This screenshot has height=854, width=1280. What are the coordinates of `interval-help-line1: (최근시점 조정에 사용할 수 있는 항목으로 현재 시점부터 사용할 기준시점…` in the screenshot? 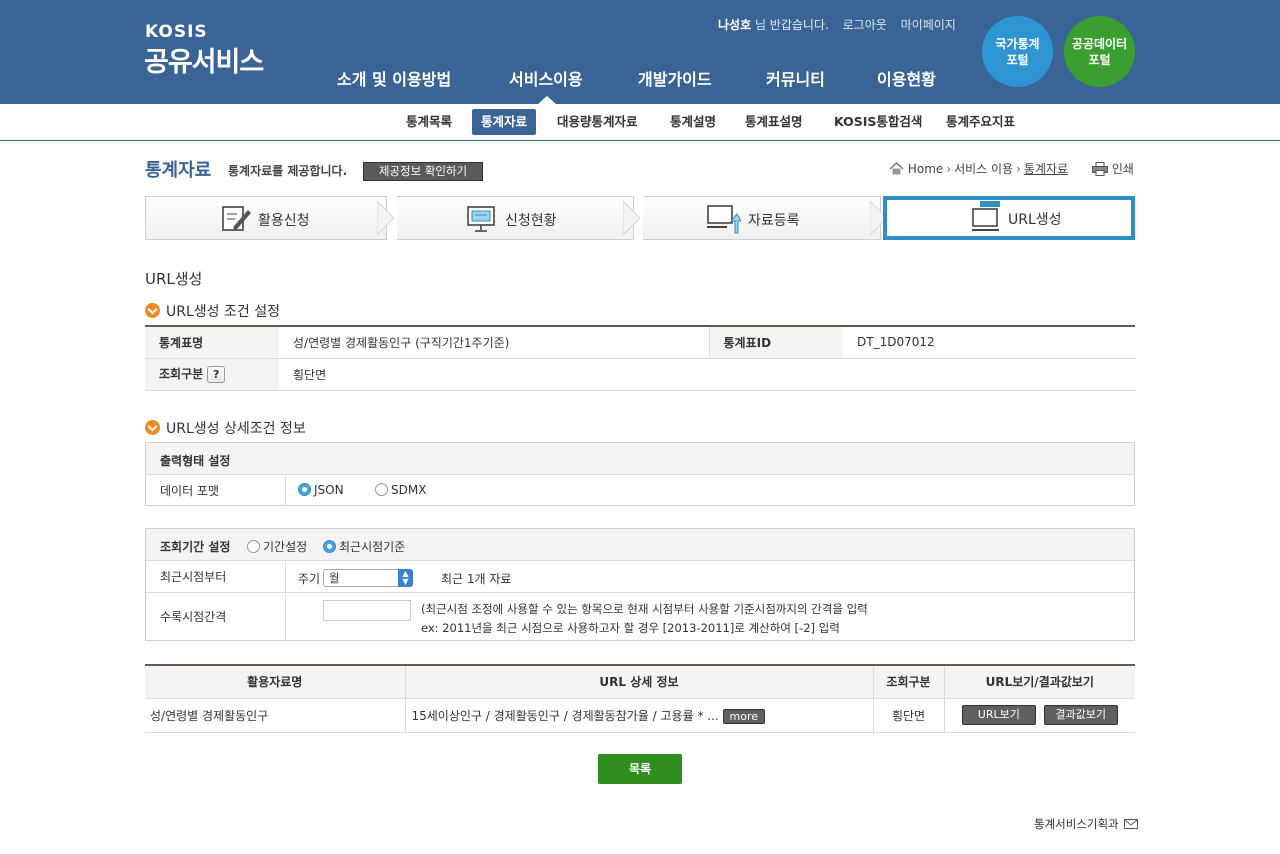 It's located at (644, 609).